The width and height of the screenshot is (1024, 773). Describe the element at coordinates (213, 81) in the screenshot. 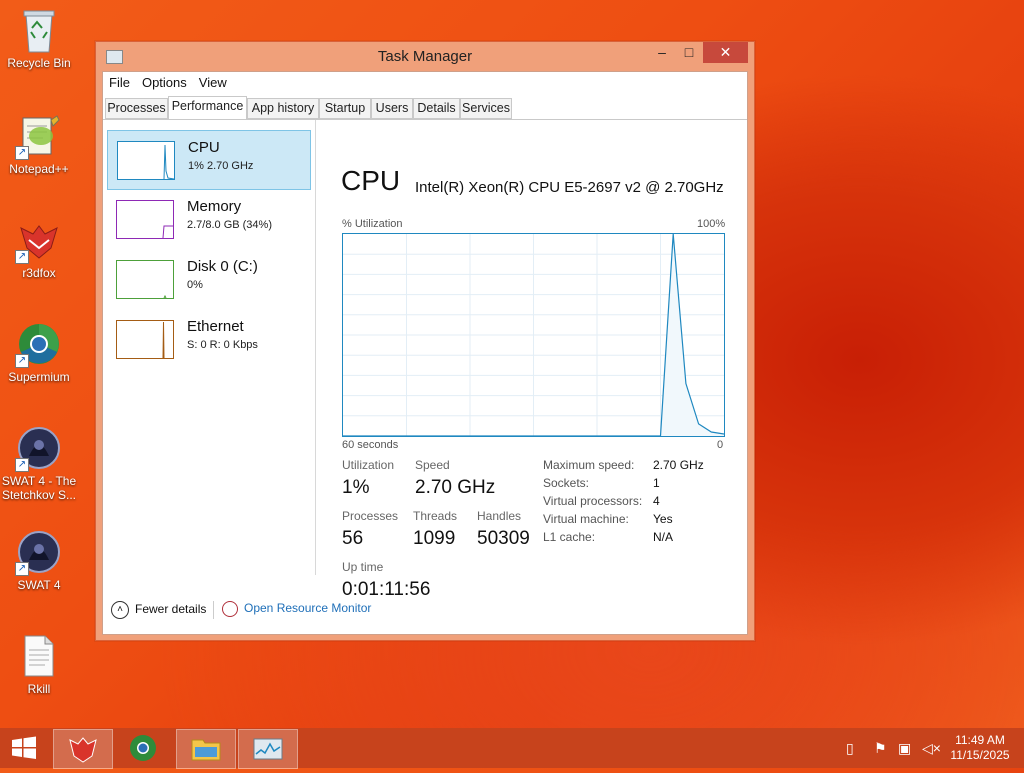

I see `menu-view: View` at that location.